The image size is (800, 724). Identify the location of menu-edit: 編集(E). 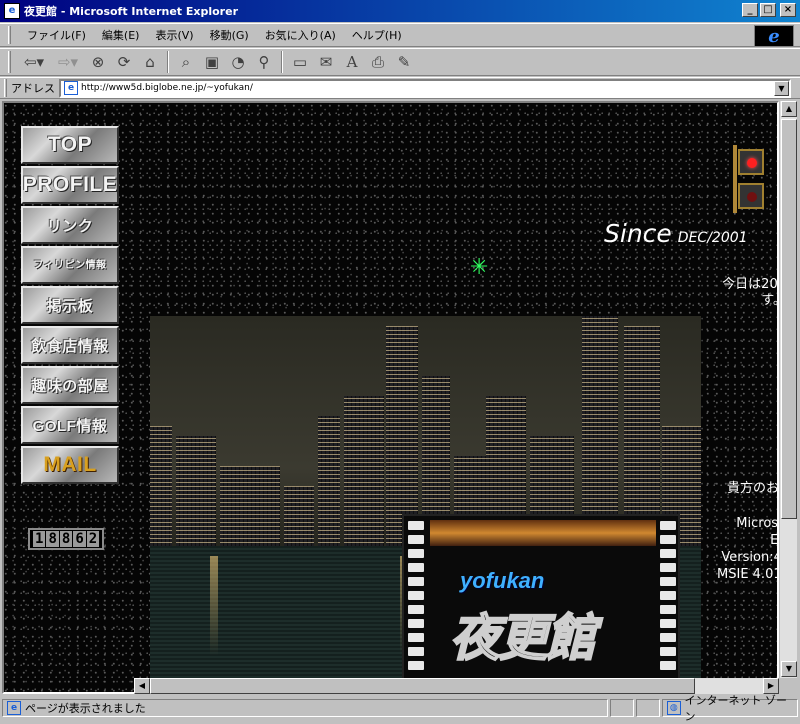
(121, 35).